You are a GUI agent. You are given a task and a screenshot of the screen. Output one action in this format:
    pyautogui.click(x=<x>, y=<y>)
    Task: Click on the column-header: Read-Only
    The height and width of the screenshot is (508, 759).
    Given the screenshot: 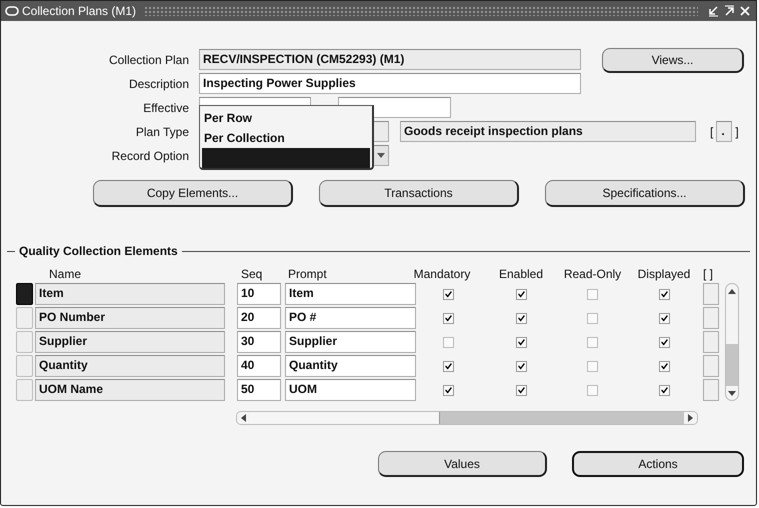 What is the action you would take?
    pyautogui.click(x=592, y=274)
    